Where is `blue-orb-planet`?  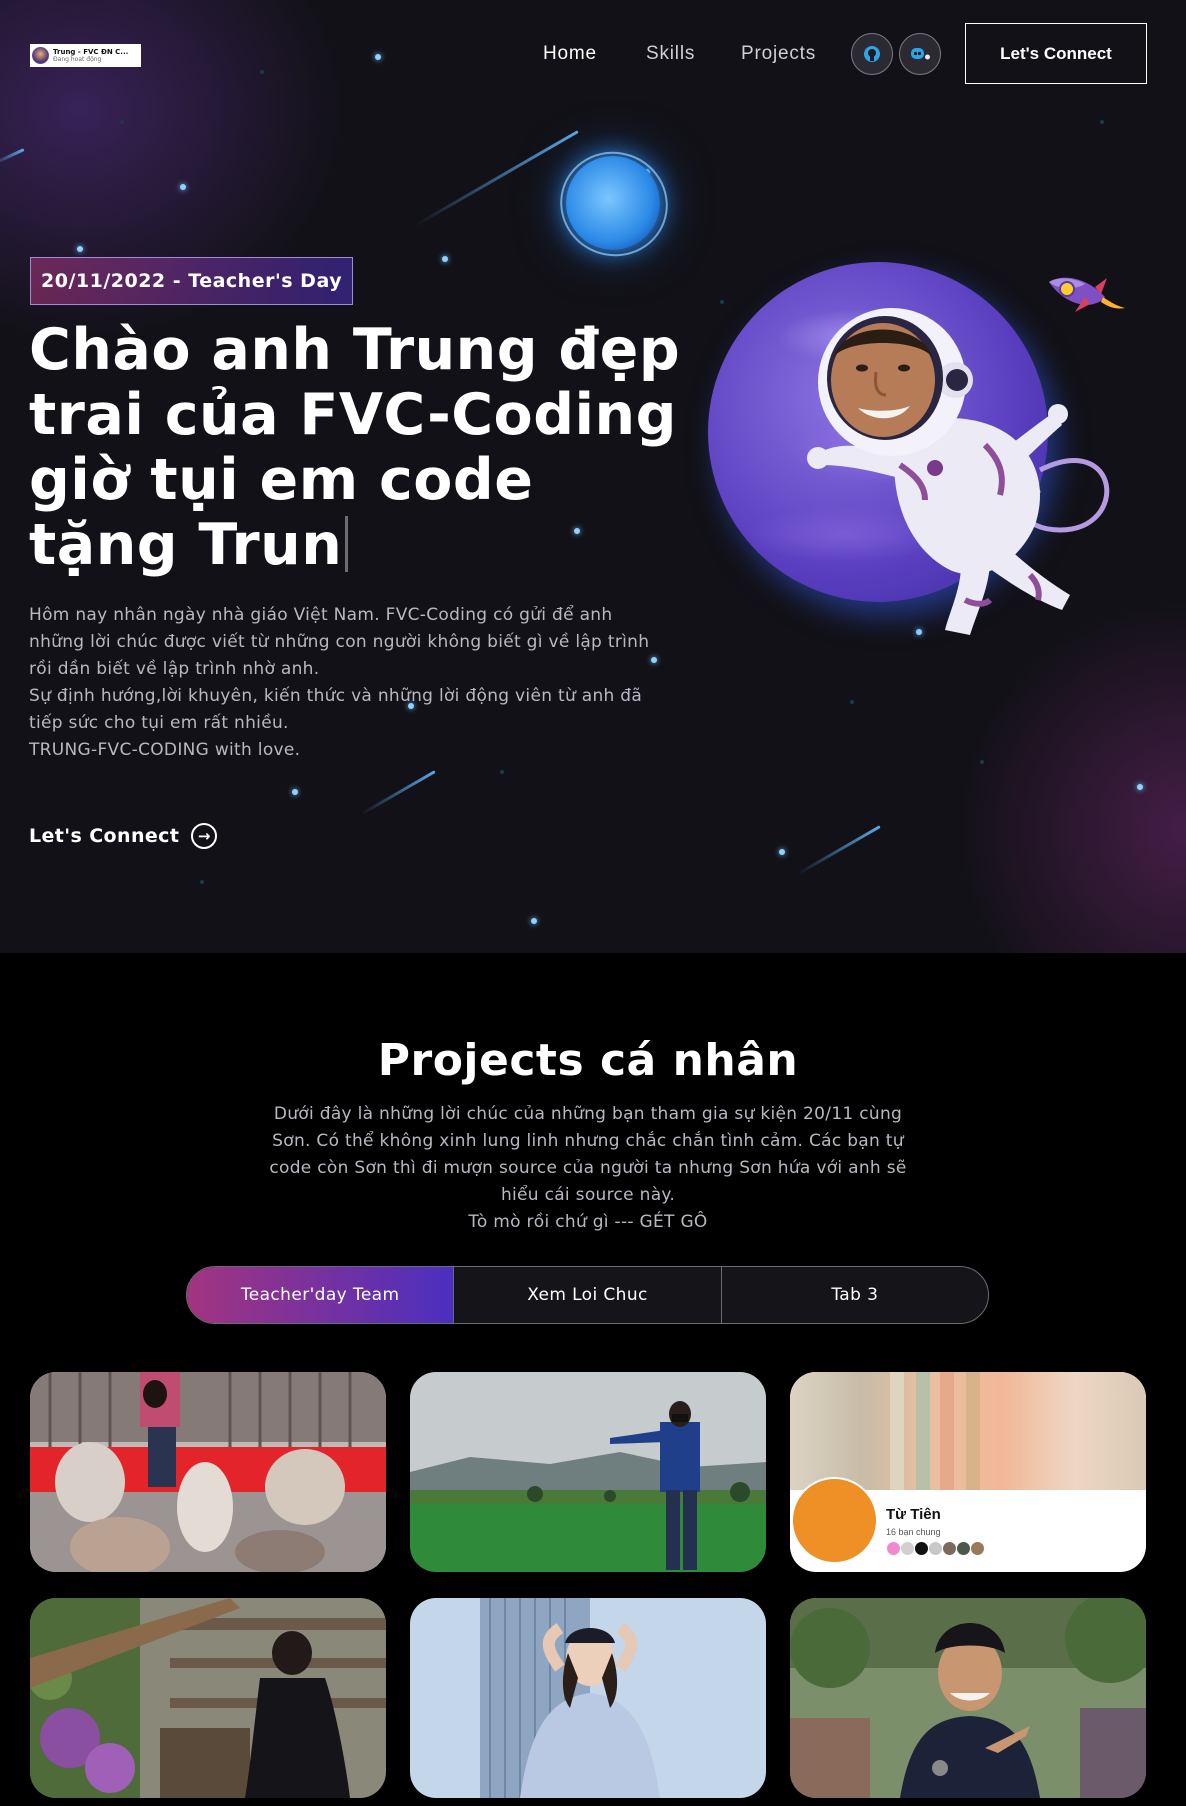
blue-orb-planet is located at coordinates (613, 203).